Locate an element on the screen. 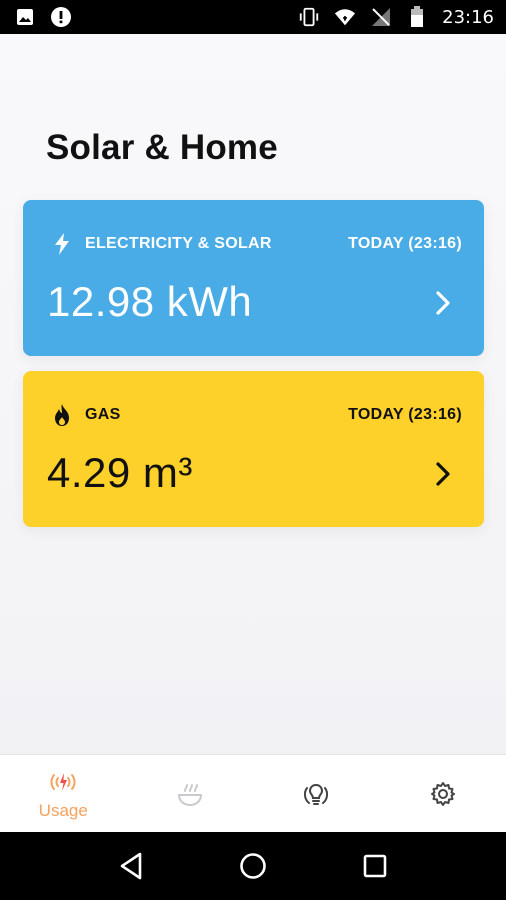  bottom-nav: Usage is located at coordinates (253, 793).